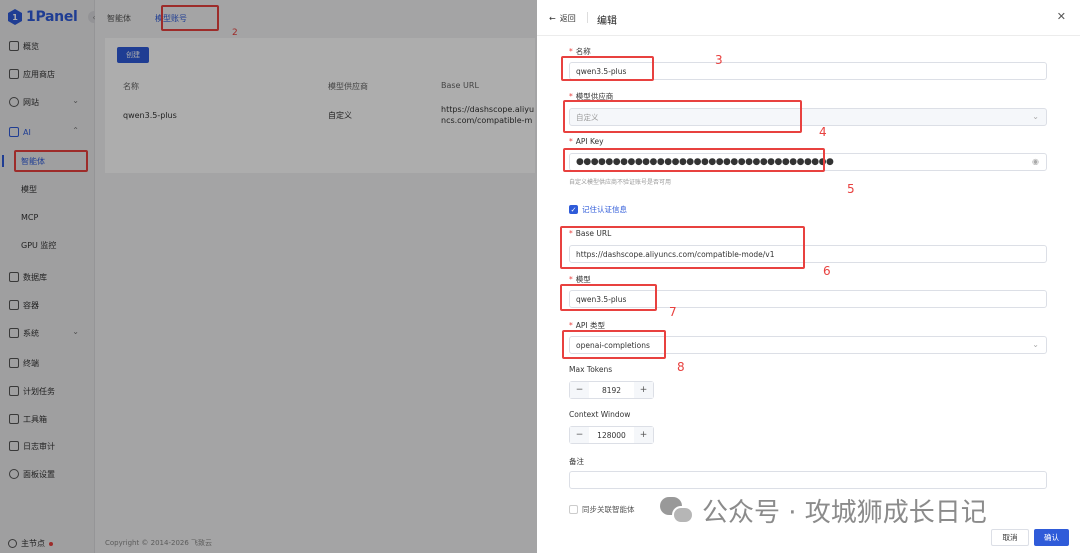 The height and width of the screenshot is (553, 1080). I want to click on remember-checkbox: ✓ 记住认证信息, so click(598, 209).